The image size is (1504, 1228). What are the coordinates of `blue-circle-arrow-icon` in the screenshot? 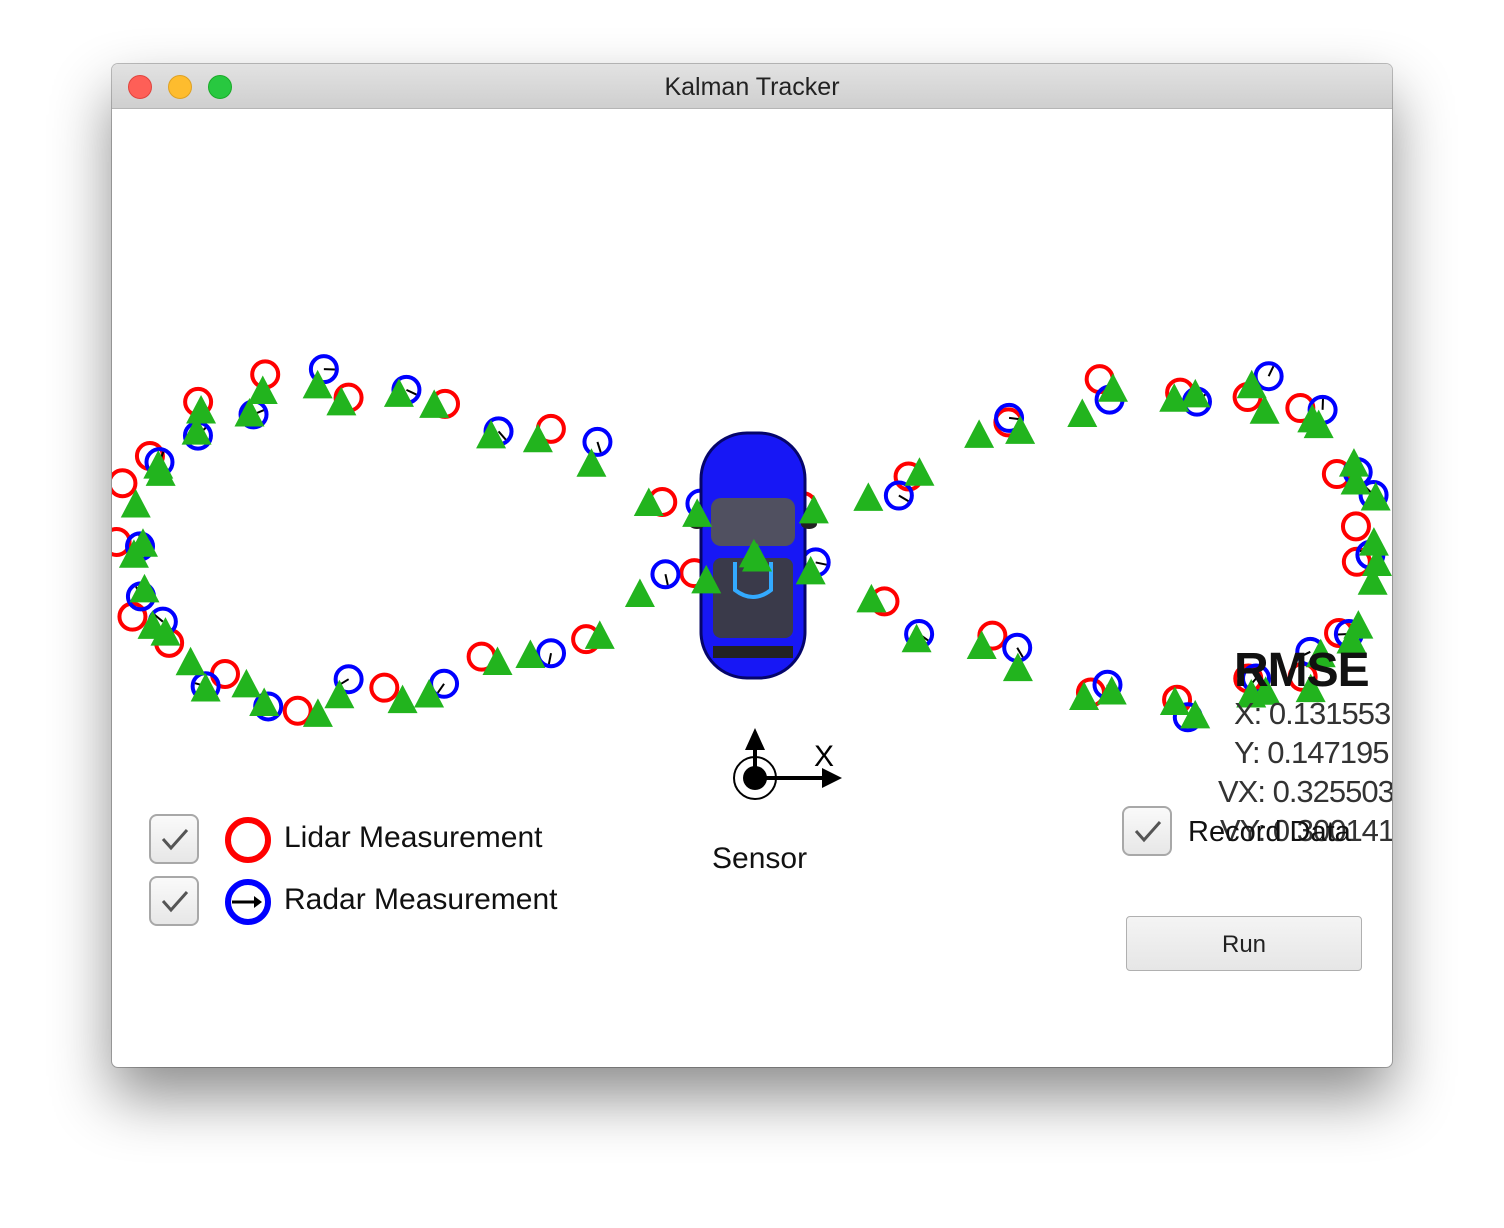 It's located at (248, 902).